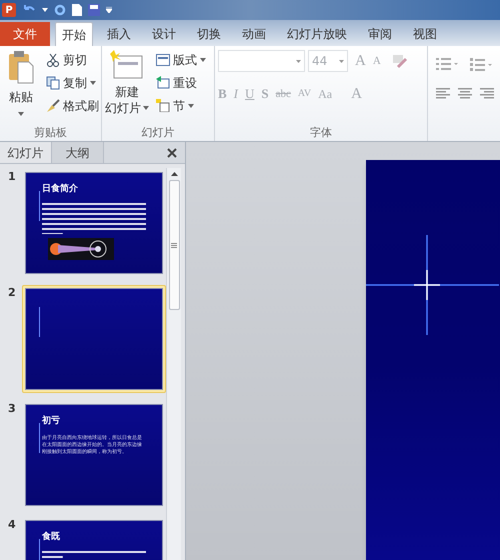 This screenshot has height=560, width=500. I want to click on format-painter-button: 格式刷, so click(72, 105).